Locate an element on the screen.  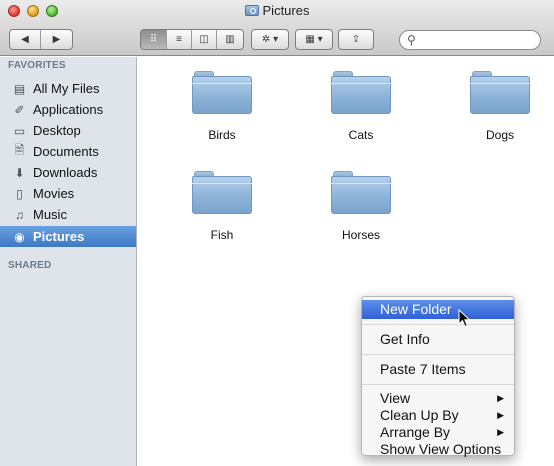
folder-item: Horses is located at coordinates (361, 206).